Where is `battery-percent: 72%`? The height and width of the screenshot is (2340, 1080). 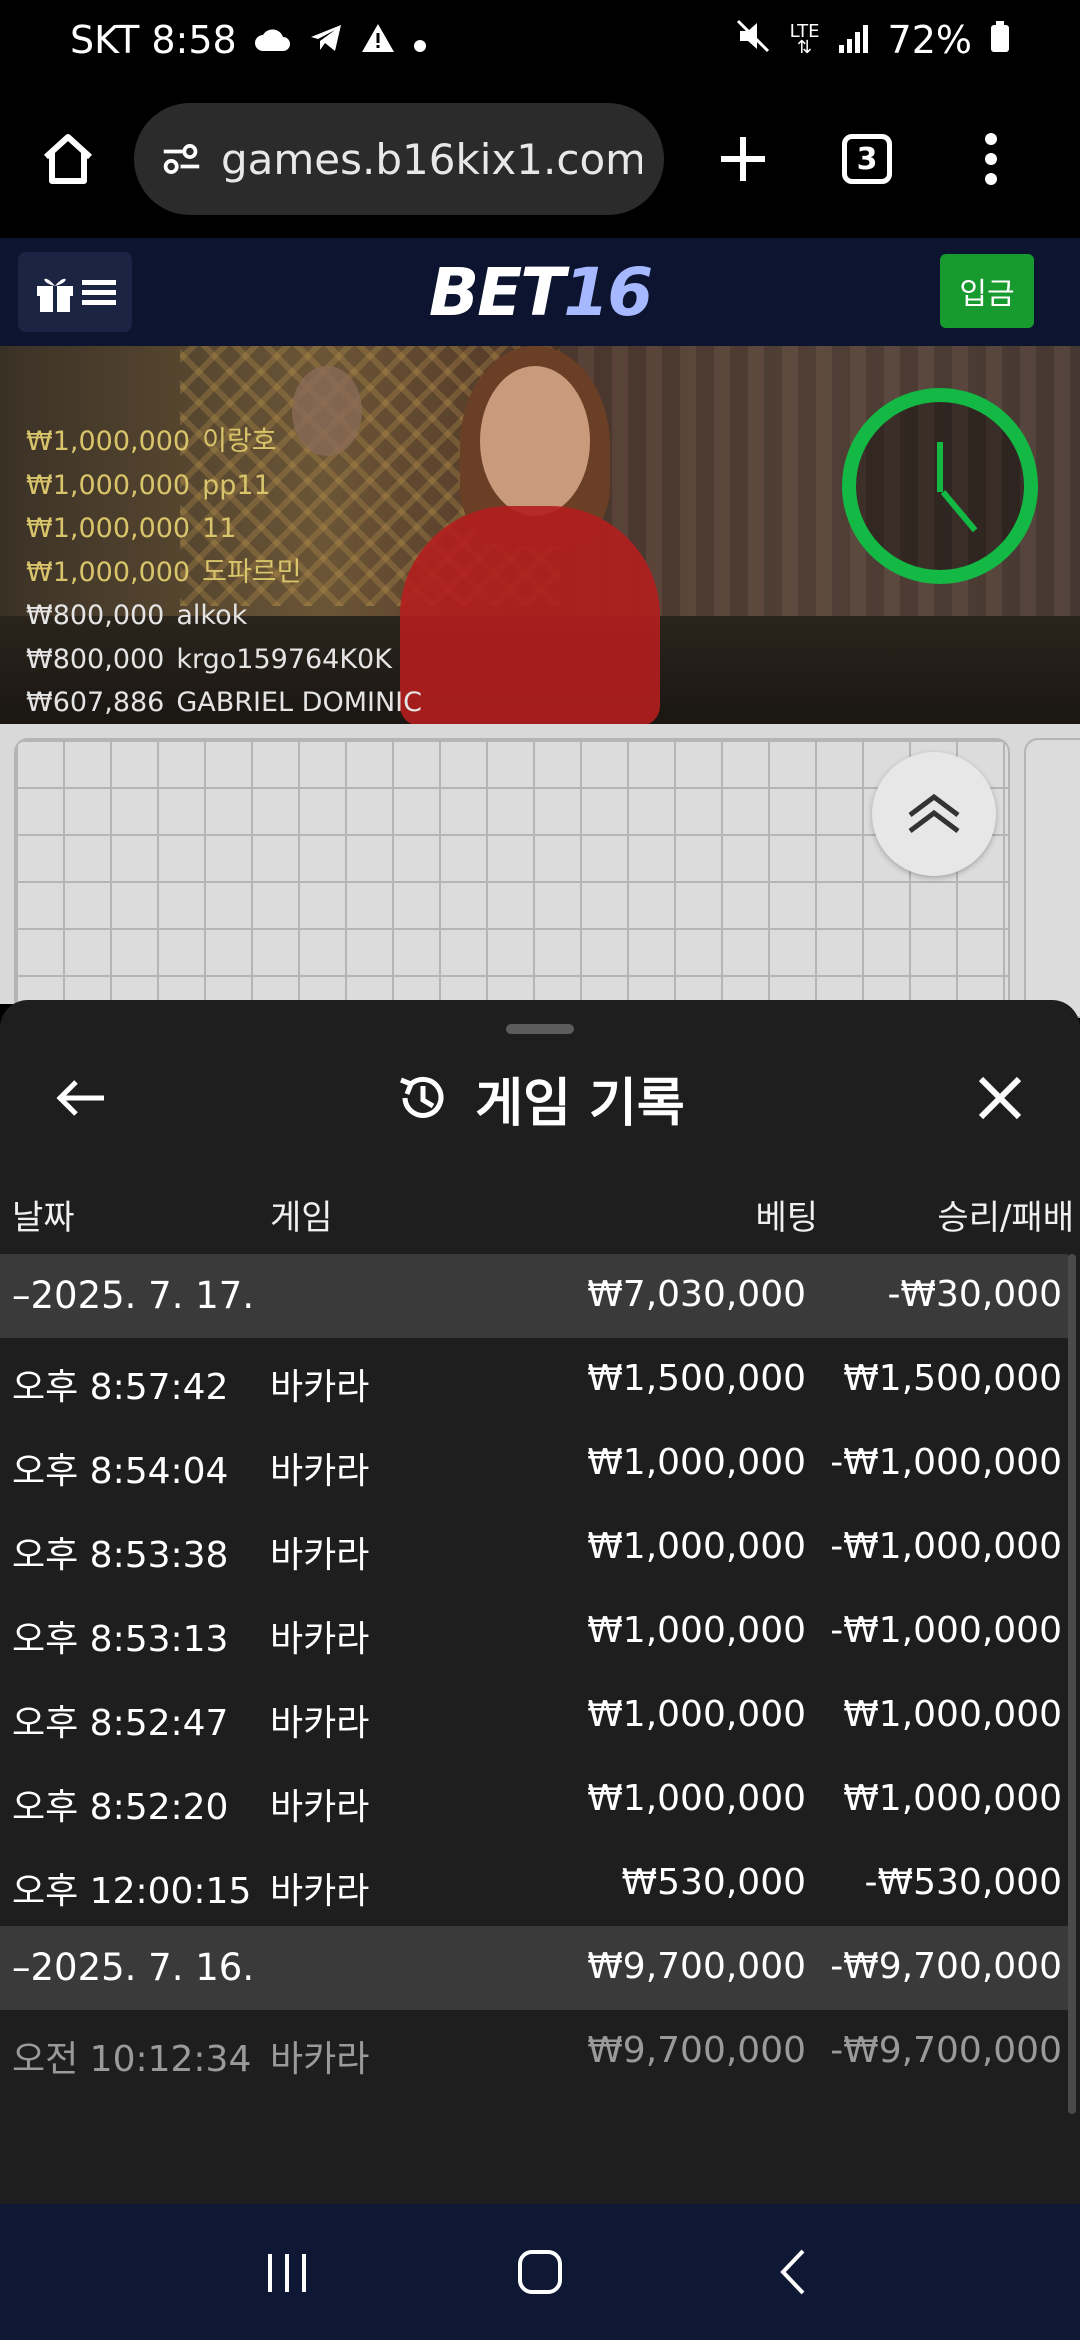 battery-percent: 72% is located at coordinates (929, 40).